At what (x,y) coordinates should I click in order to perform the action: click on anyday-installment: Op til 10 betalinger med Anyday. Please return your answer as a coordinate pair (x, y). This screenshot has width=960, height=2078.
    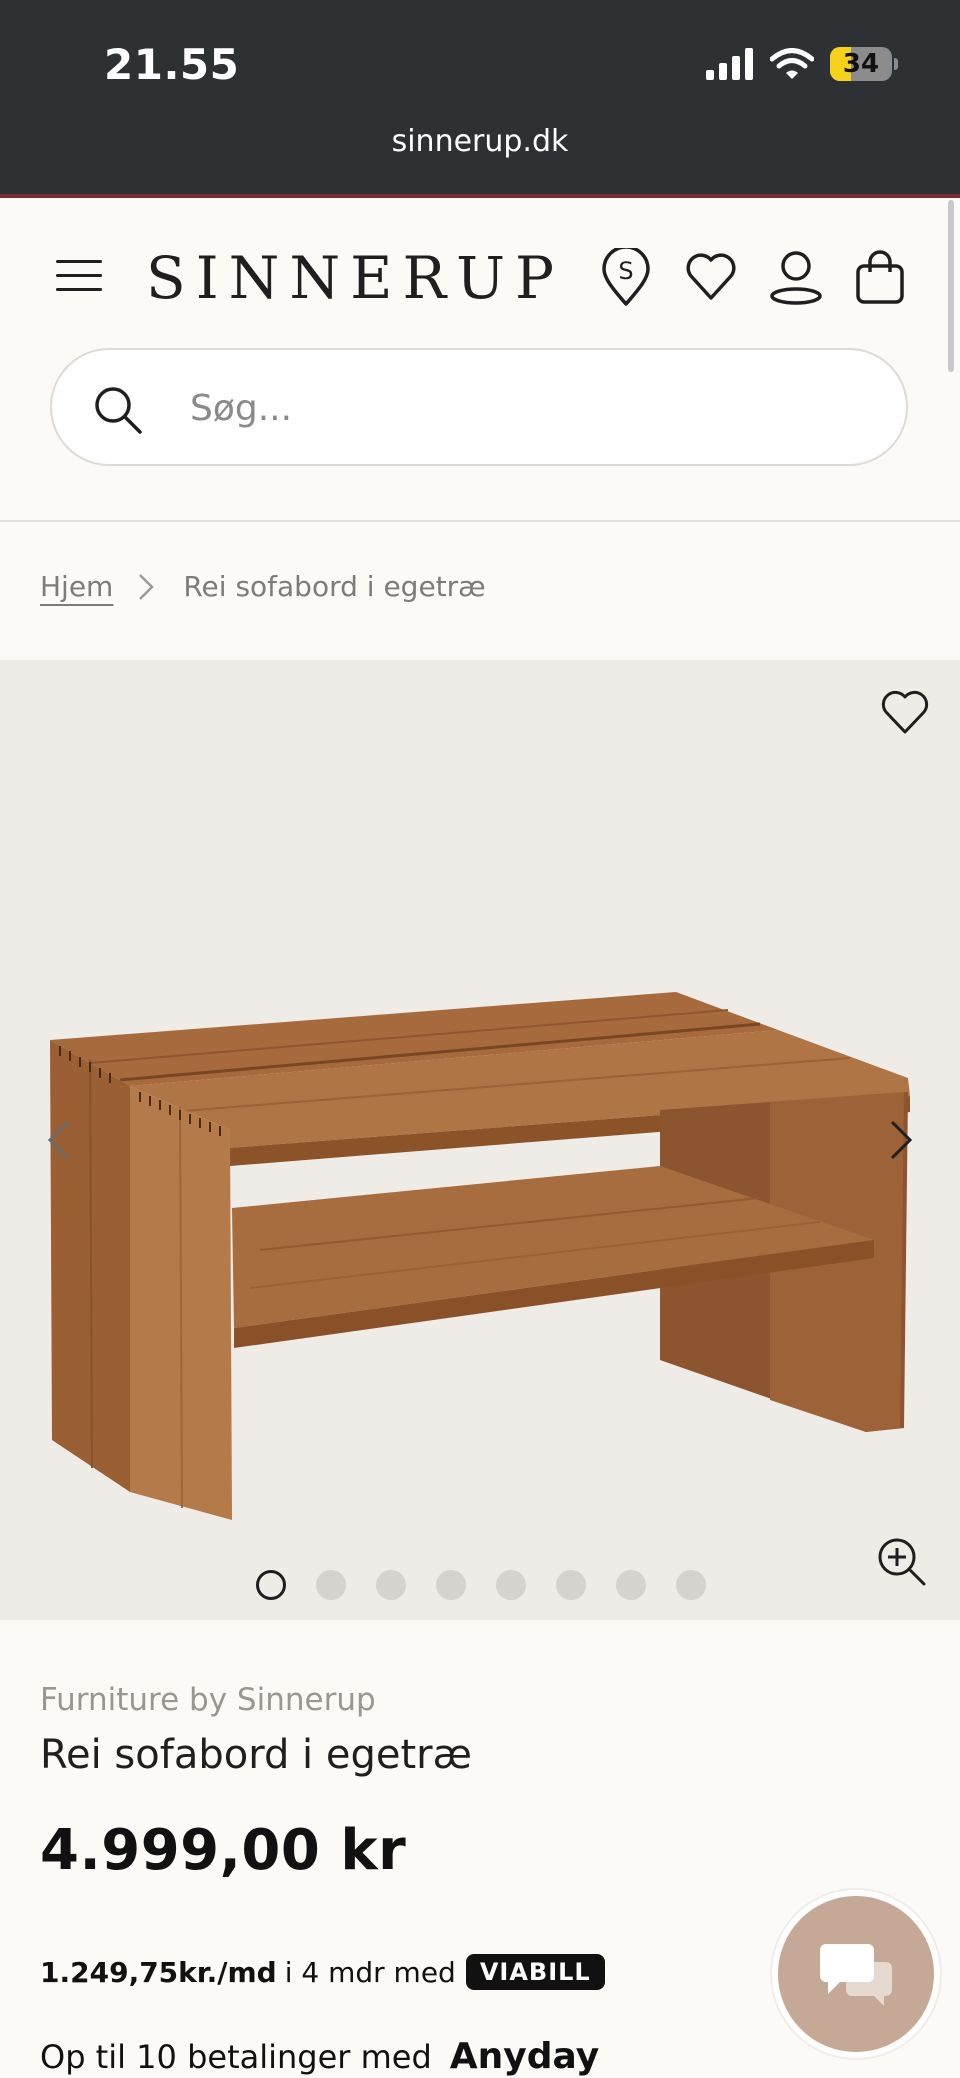
    Looking at the image, I should click on (319, 2056).